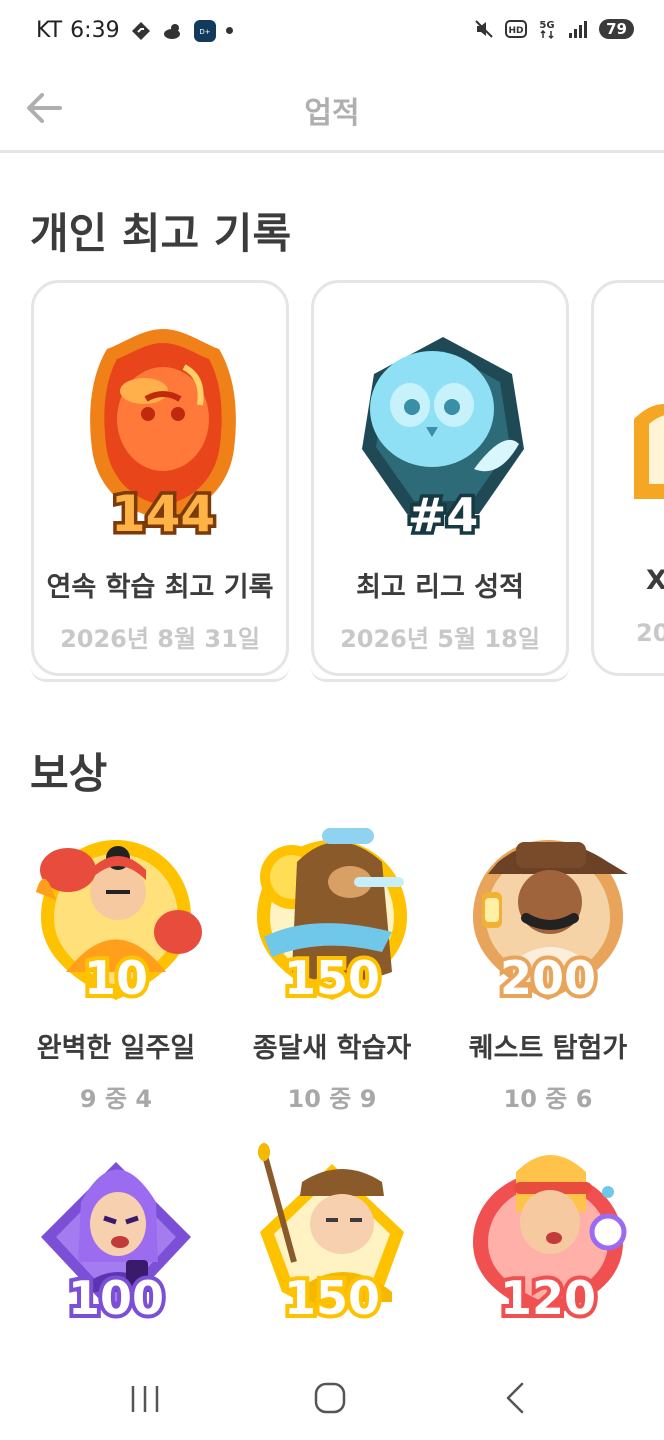 This screenshot has height=1440, width=664. What do you see at coordinates (163, 434) in the screenshot?
I see `streak-record-badge-icon: 144` at bounding box center [163, 434].